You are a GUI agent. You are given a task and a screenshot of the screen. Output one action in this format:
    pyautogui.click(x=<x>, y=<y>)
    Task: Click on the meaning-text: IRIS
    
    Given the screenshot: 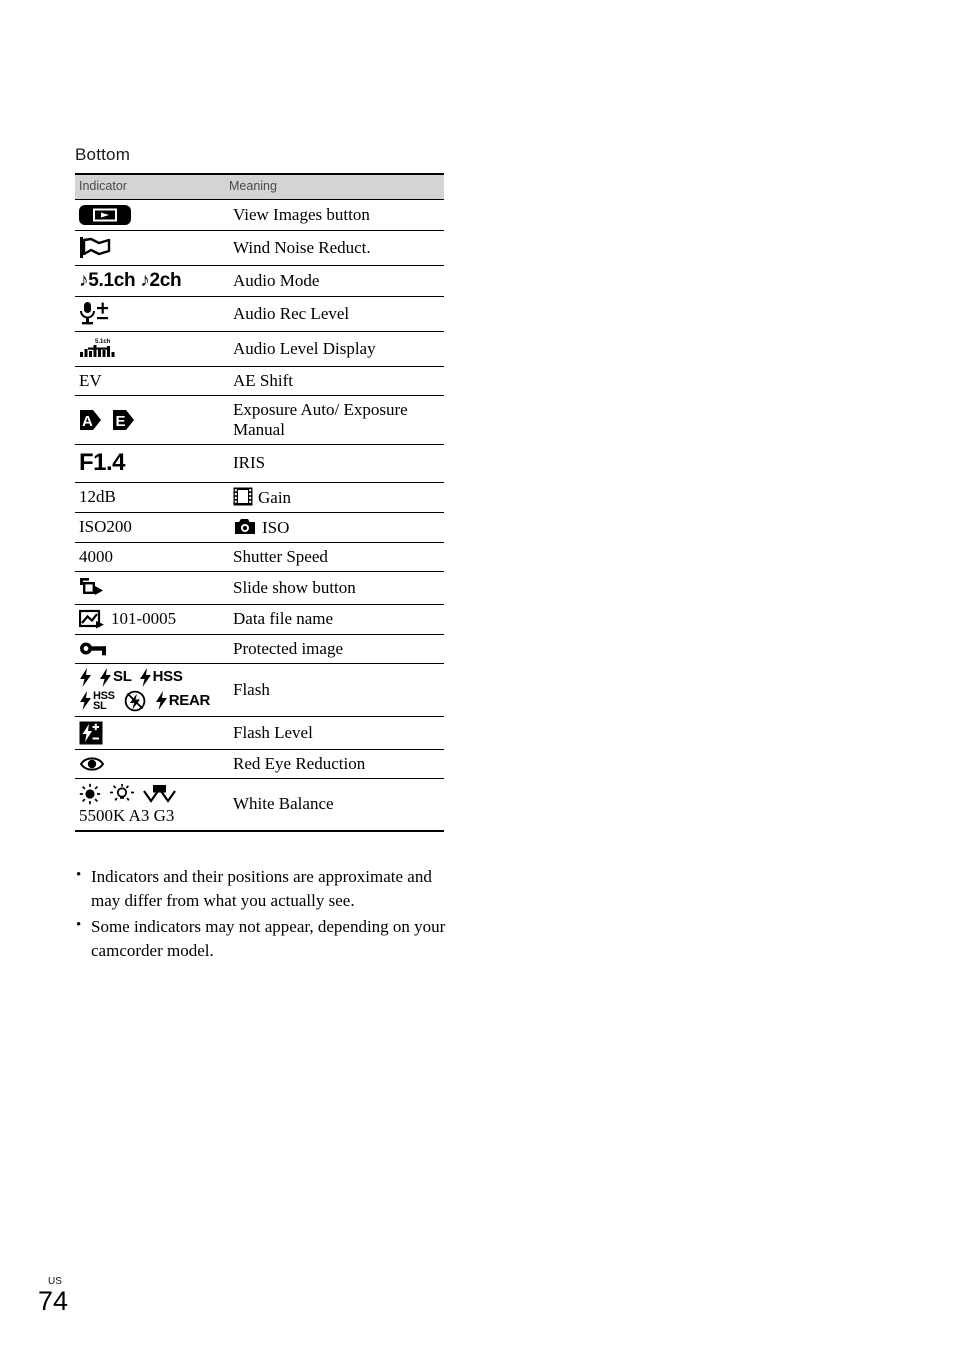 What is the action you would take?
    pyautogui.click(x=249, y=463)
    